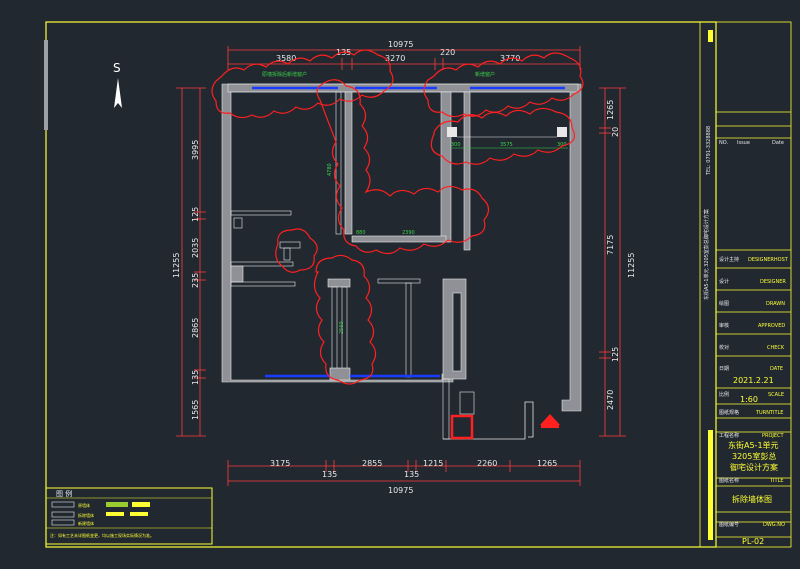 The image size is (800, 569). Describe the element at coordinates (778, 143) in the screenshot. I see `tb-date-label: Date` at that location.